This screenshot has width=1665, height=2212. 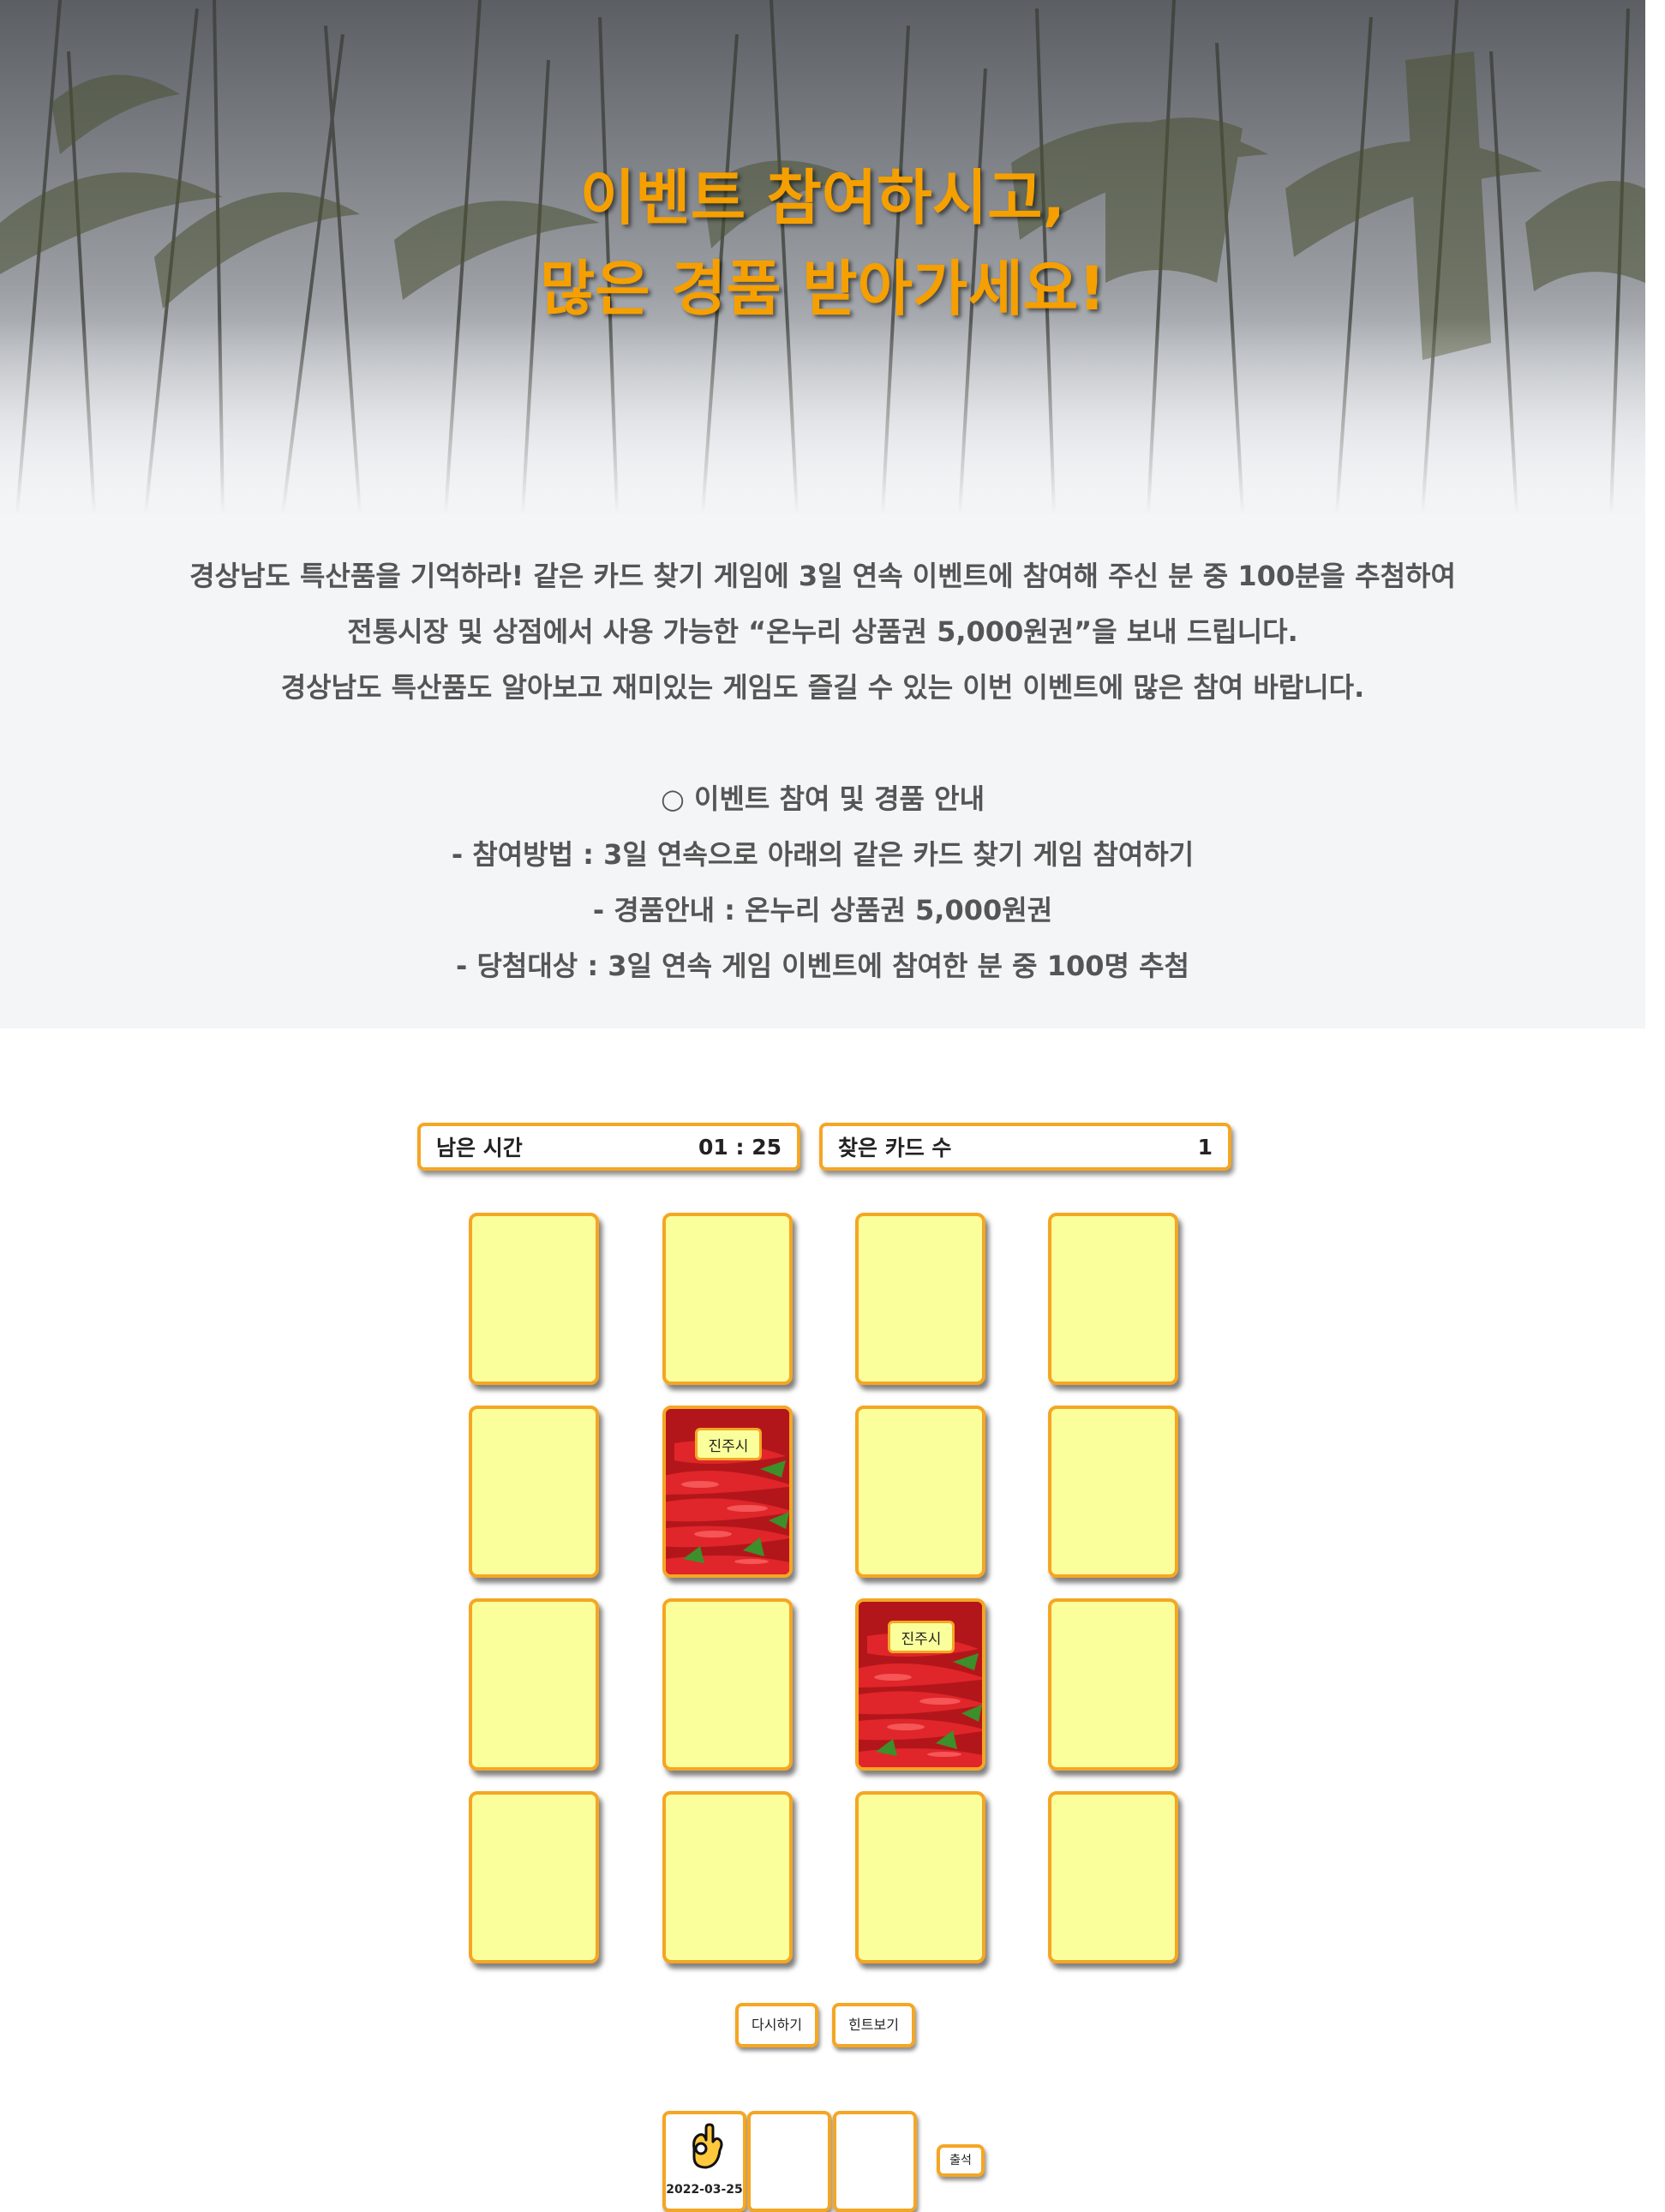 What do you see at coordinates (740, 1147) in the screenshot?
I see `remaining-time-value: 01 : 25` at bounding box center [740, 1147].